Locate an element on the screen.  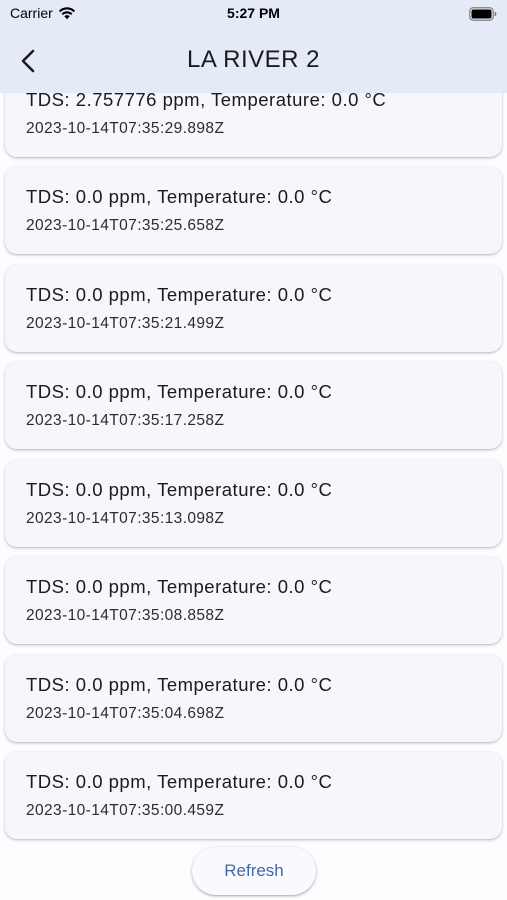
reading-timestamp: 2023-10-14T07:35:17.258Z is located at coordinates (125, 420).